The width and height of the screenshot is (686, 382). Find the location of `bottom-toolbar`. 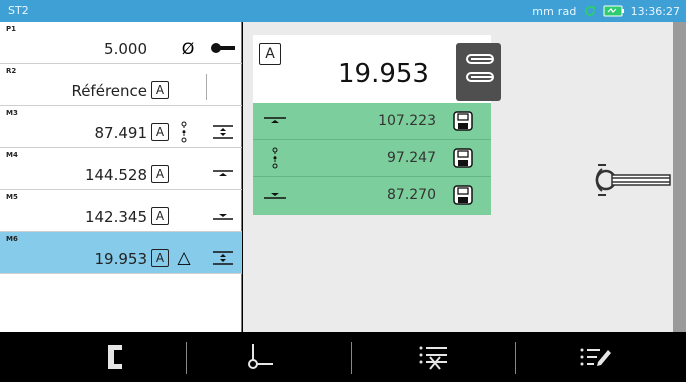

bottom-toolbar is located at coordinates (343, 357).